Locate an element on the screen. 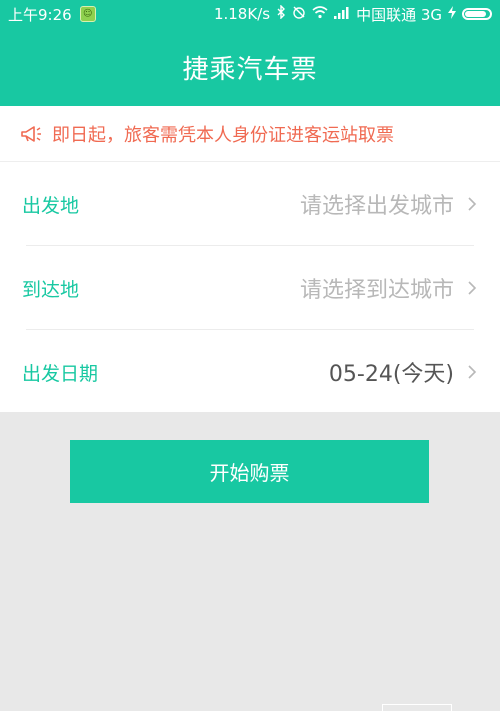 The image size is (500, 711). charging-icon is located at coordinates (452, 14).